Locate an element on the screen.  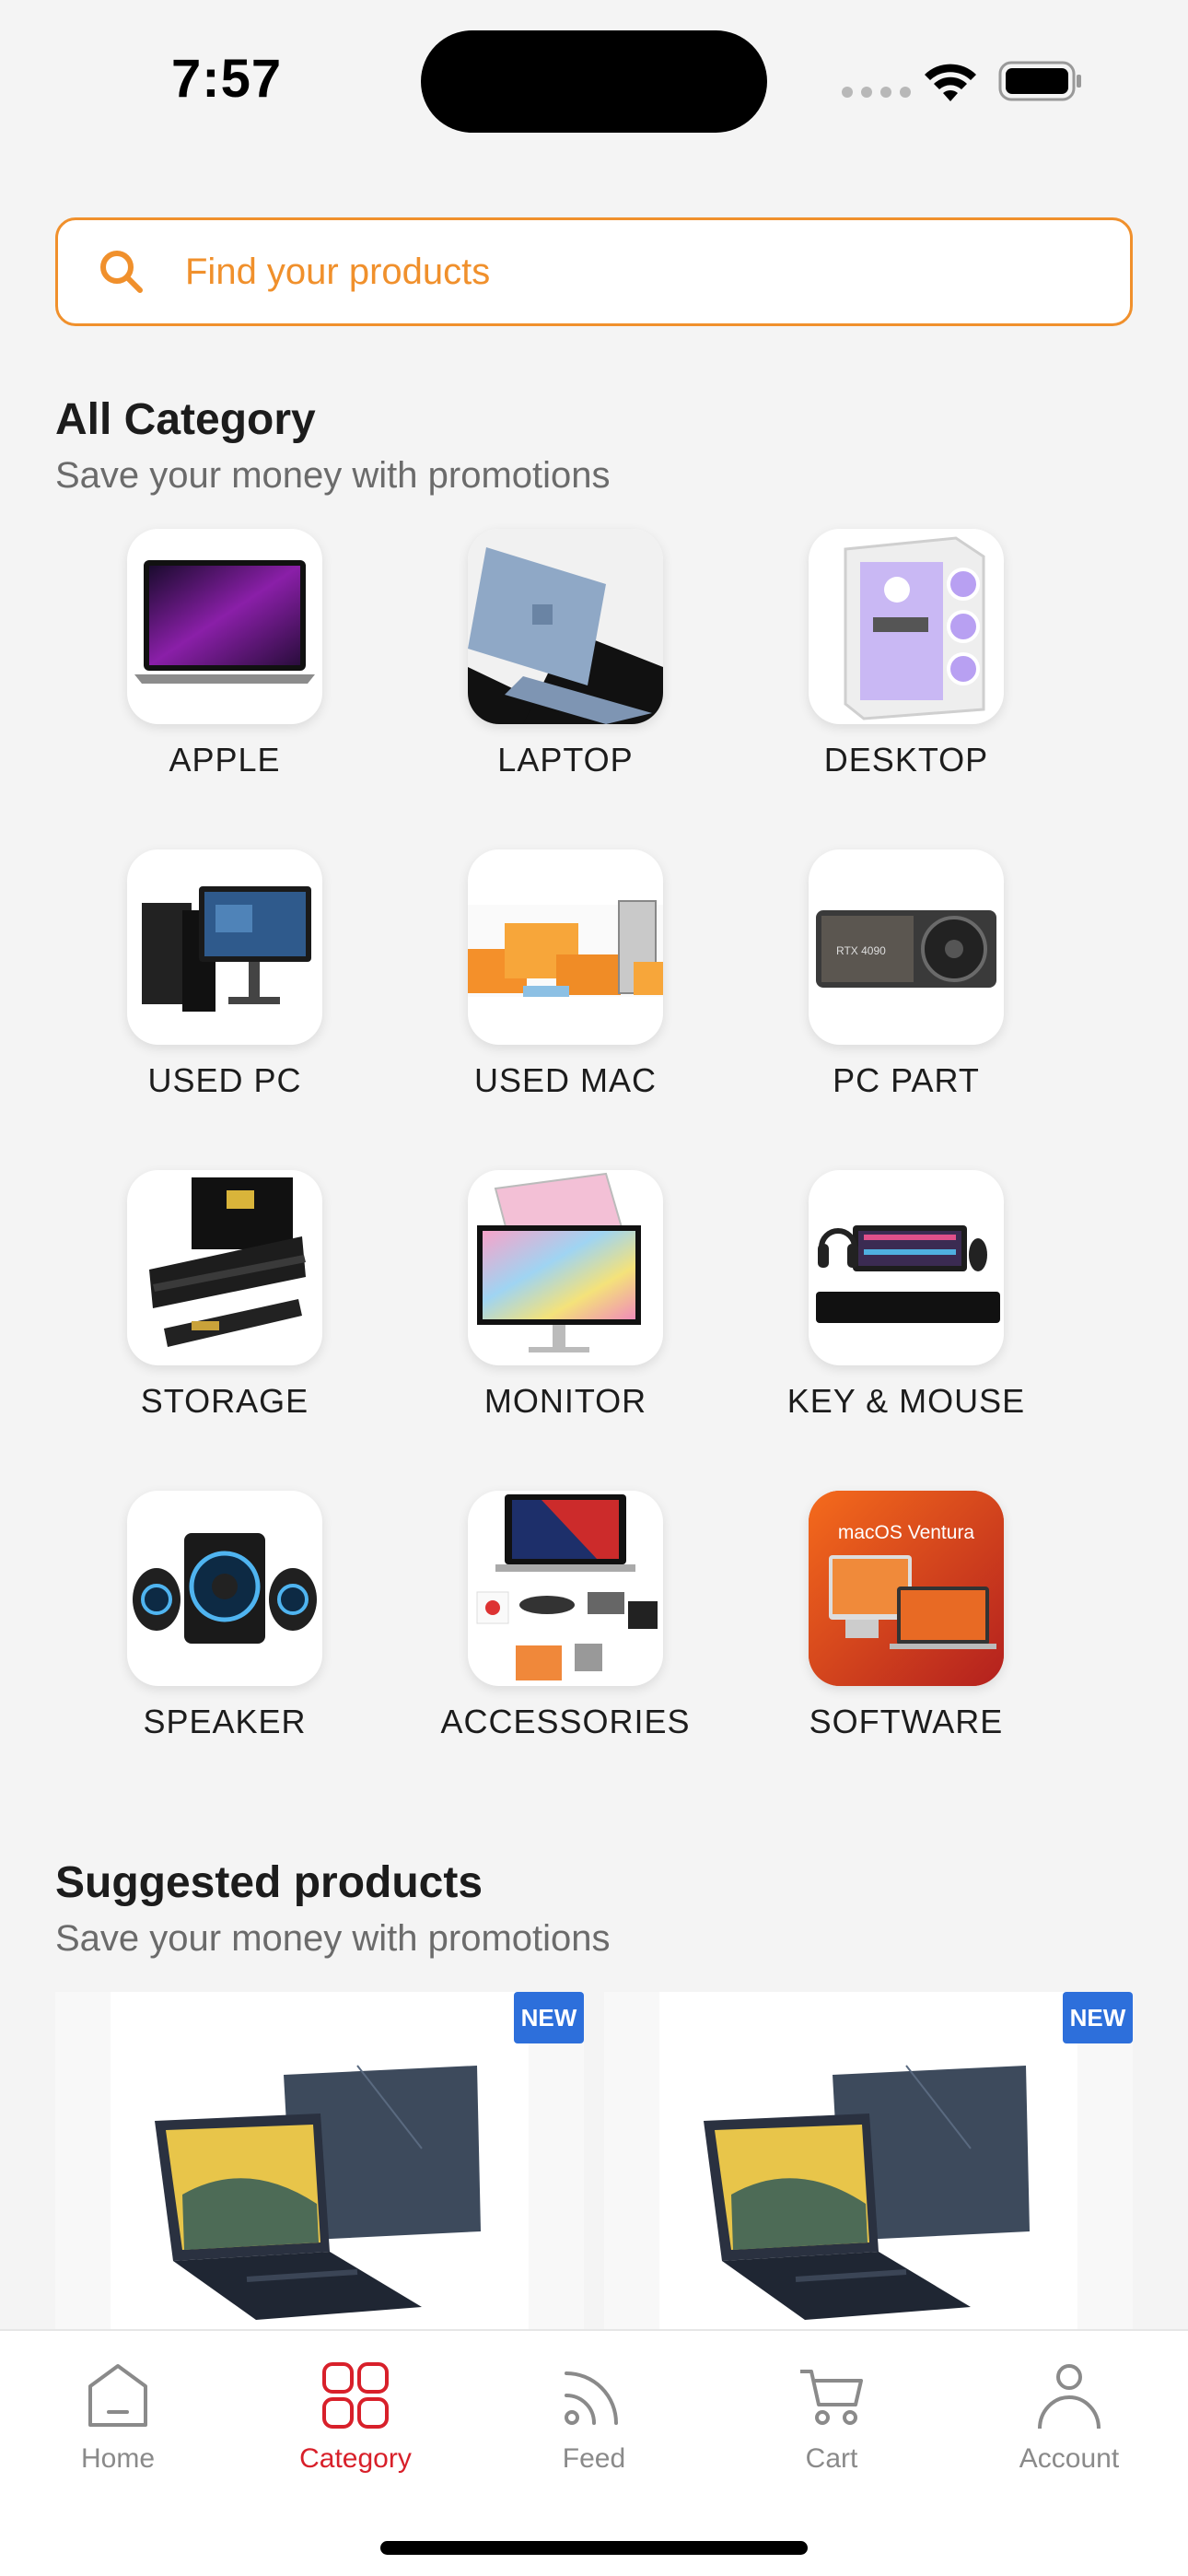
laptop-icon is located at coordinates (565, 626).